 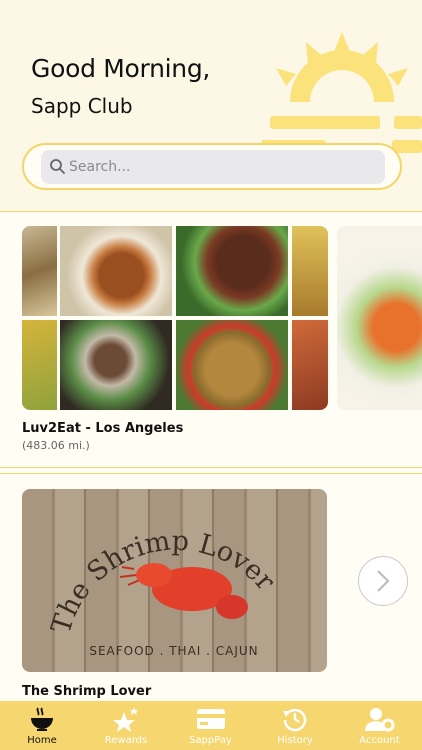 What do you see at coordinates (121, 68) in the screenshot?
I see `greeting-text: Good Morning,` at bounding box center [121, 68].